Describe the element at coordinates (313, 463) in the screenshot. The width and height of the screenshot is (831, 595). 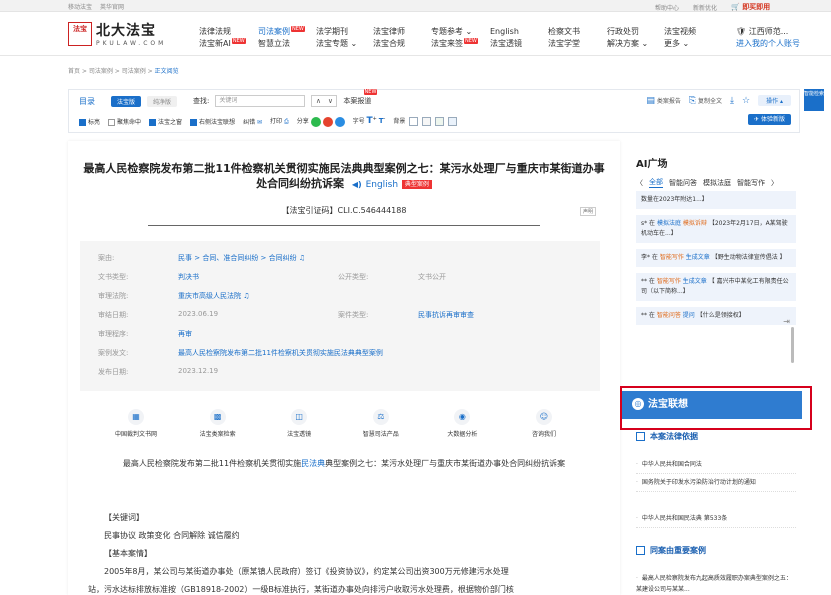
I see `civil-code-link: 民法典` at that location.